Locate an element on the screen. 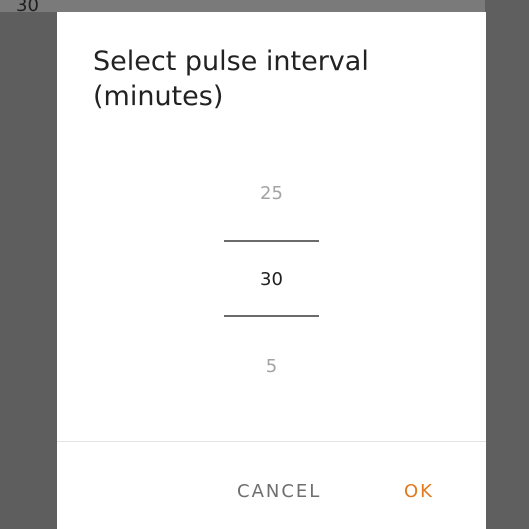 Image resolution: width=529 pixels, height=529 pixels. dialog-button-separator is located at coordinates (271, 441).